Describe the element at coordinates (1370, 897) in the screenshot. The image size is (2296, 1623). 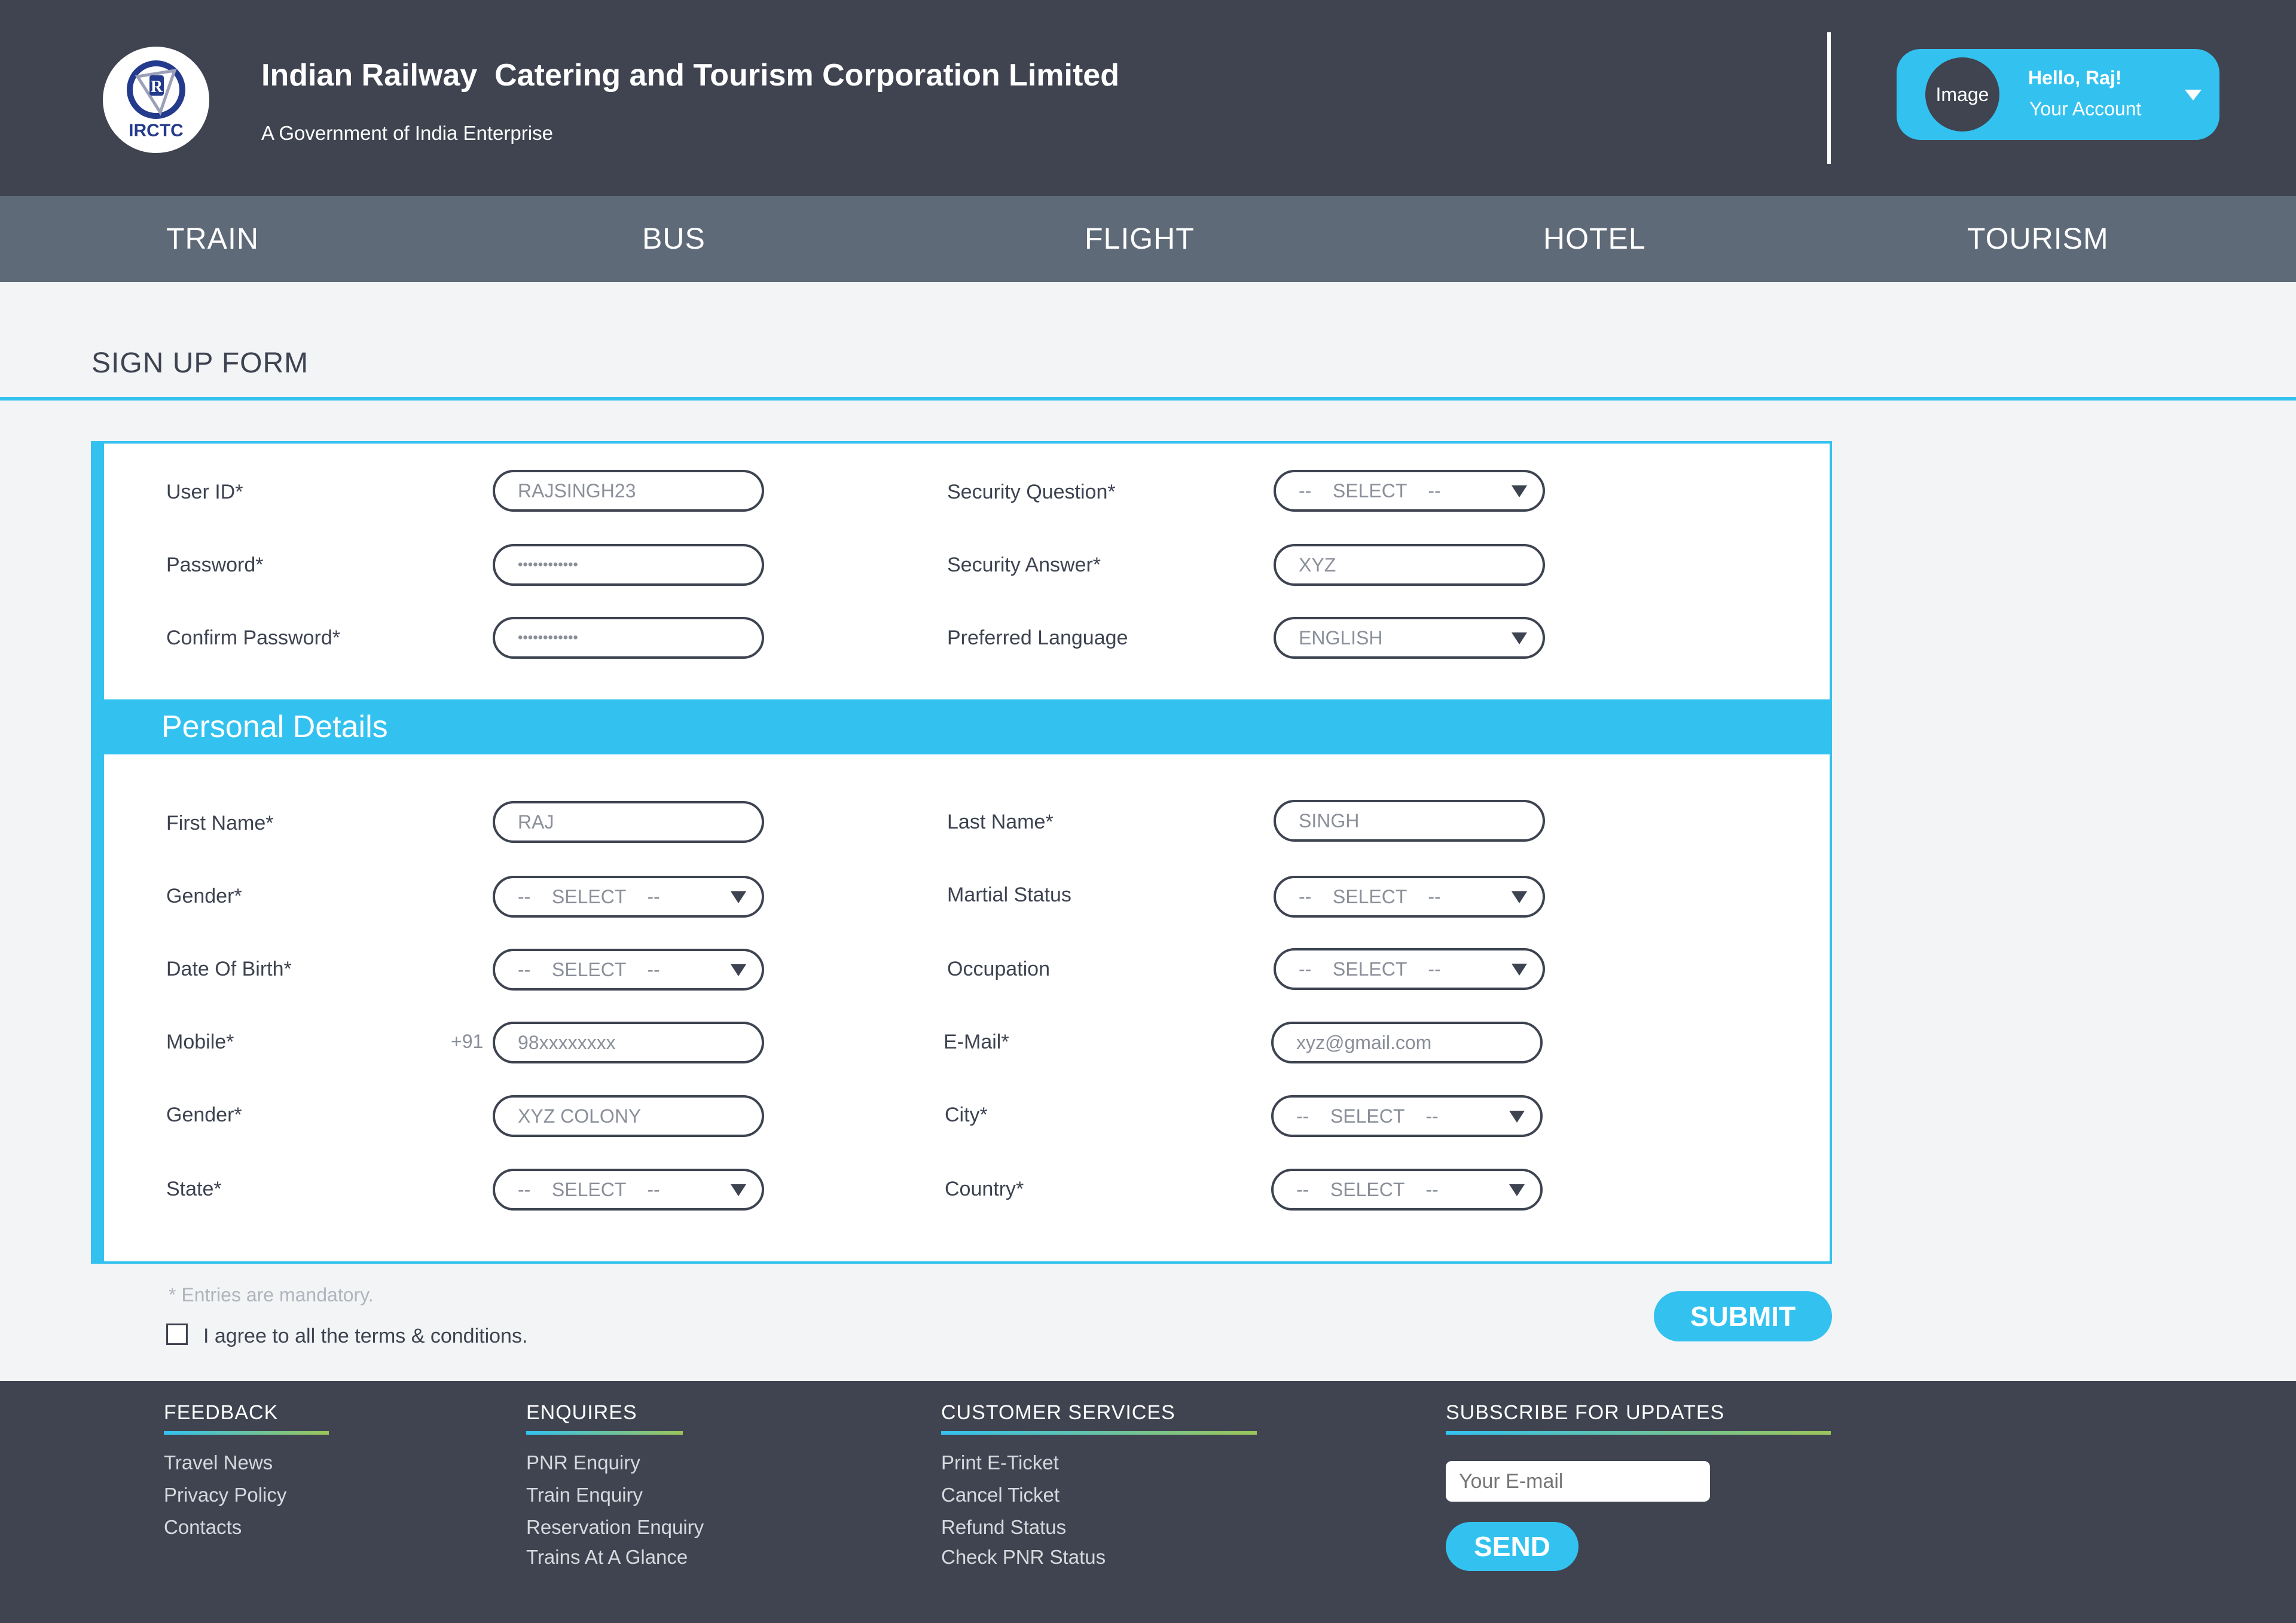
I see `marital-status-value: -- SELECT --` at that location.